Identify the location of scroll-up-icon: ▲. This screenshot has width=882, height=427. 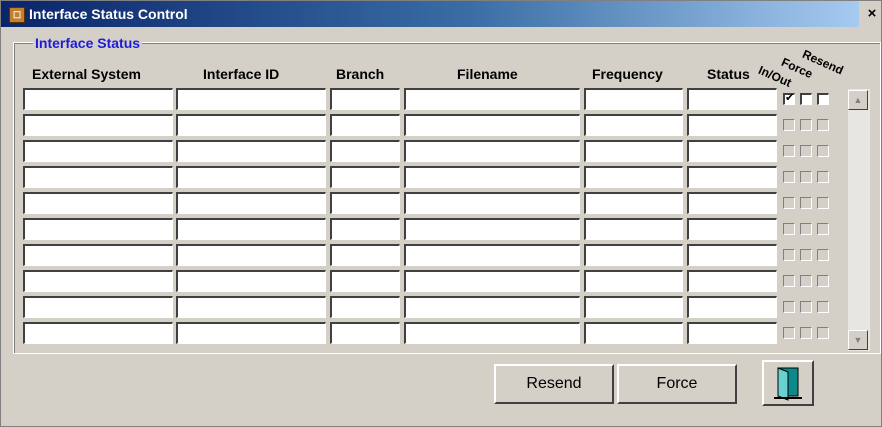
(858, 100).